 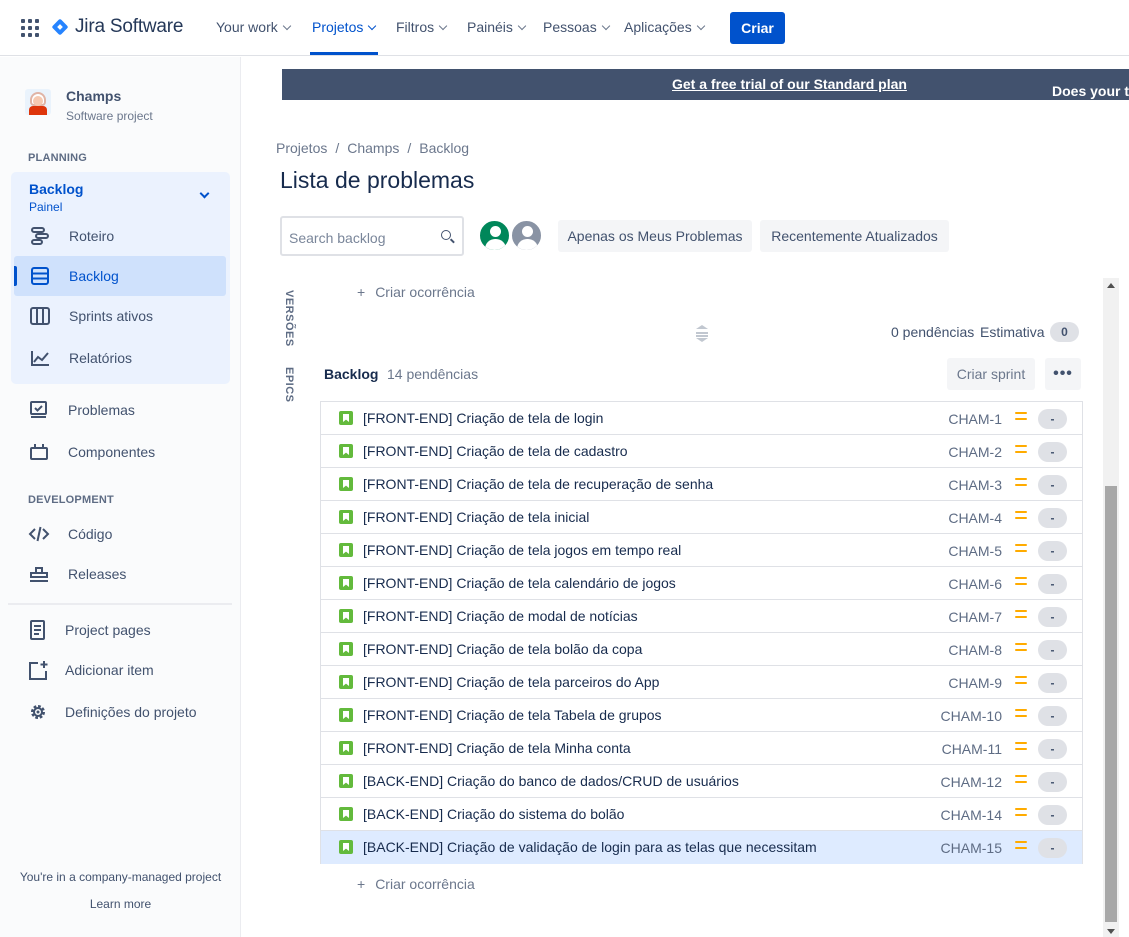 What do you see at coordinates (120, 410) in the screenshot?
I see `sidebar-item-problemas: Problemas` at bounding box center [120, 410].